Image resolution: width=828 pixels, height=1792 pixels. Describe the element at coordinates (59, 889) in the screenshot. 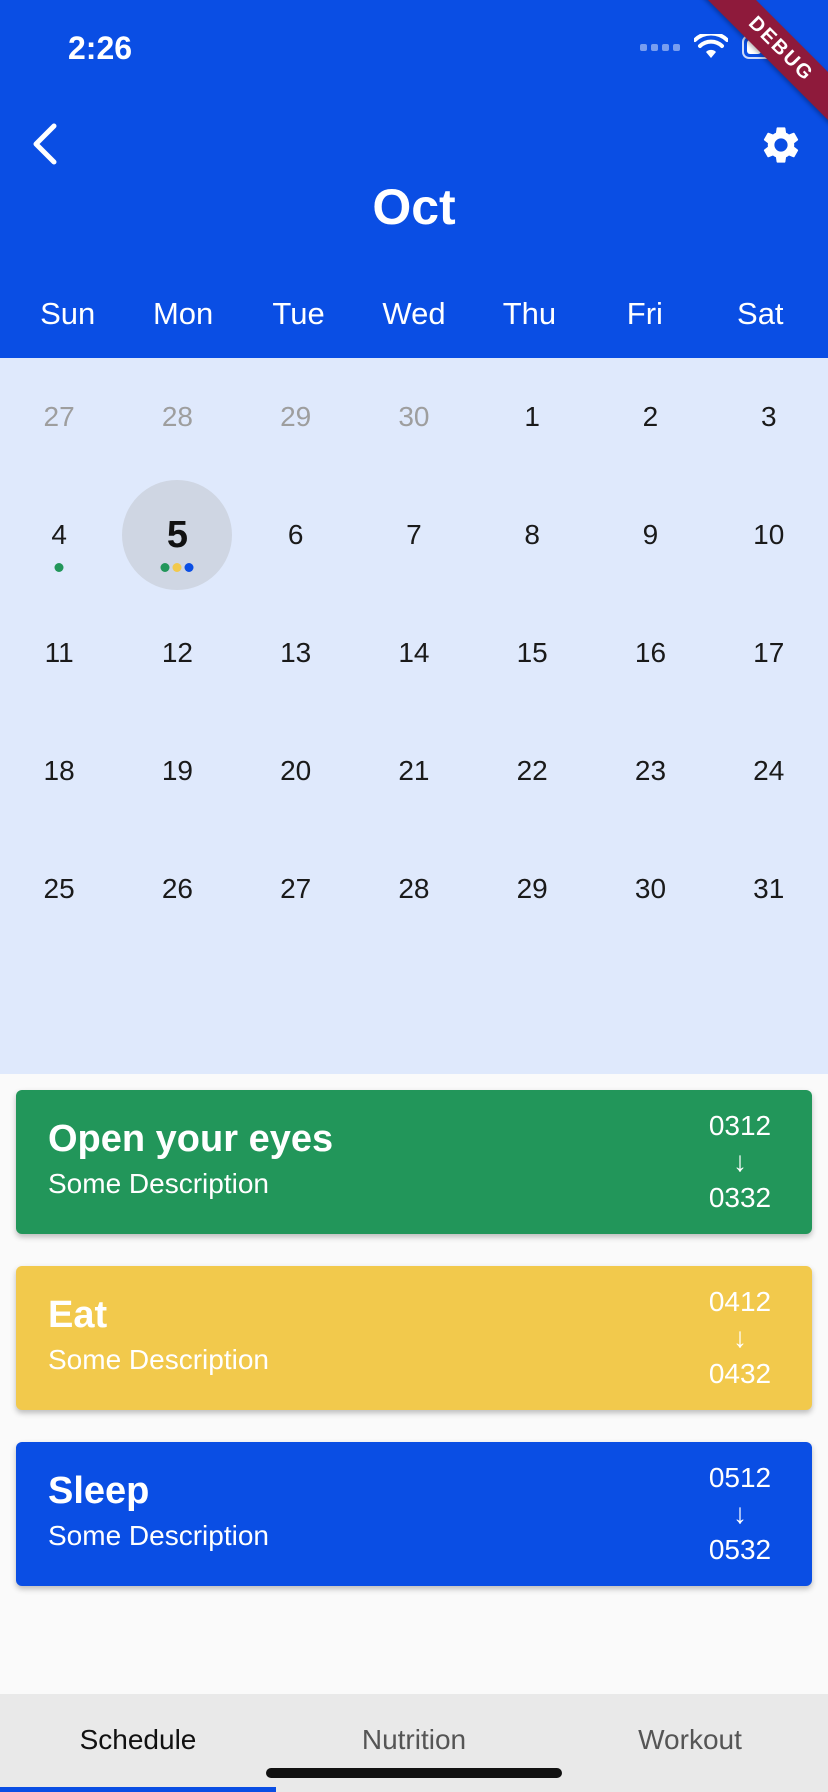

I see `calendar-day: 25` at that location.